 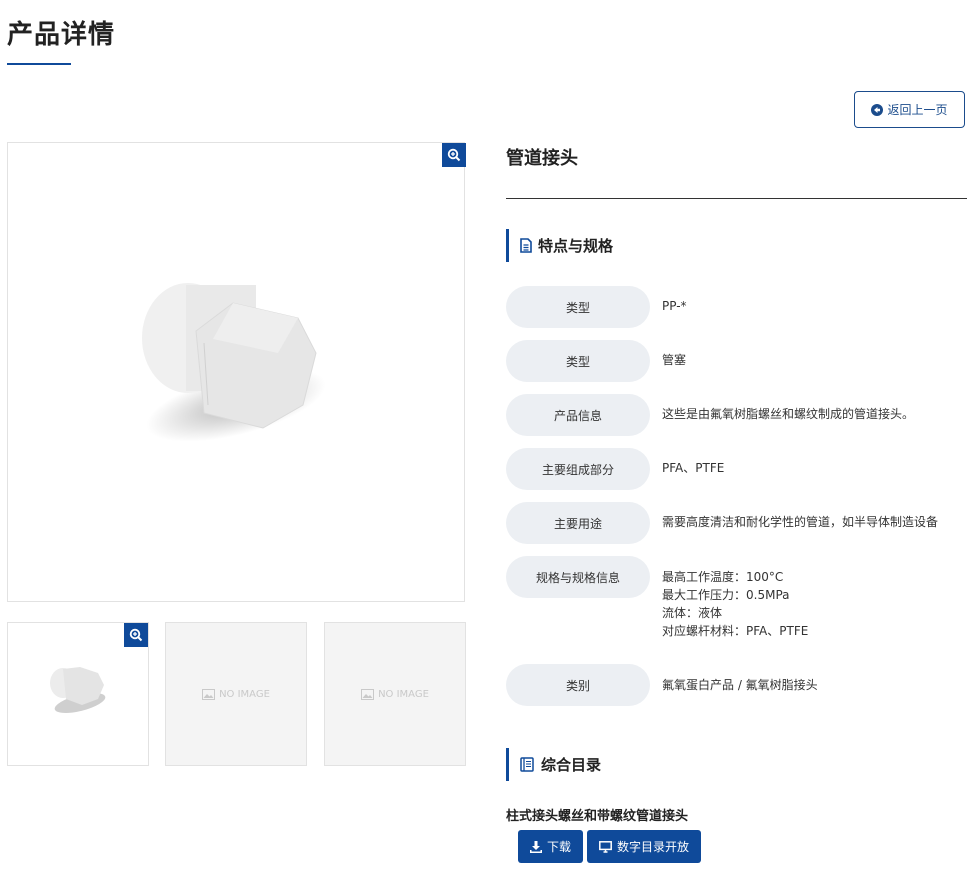 I want to click on divider, so click(x=736, y=198).